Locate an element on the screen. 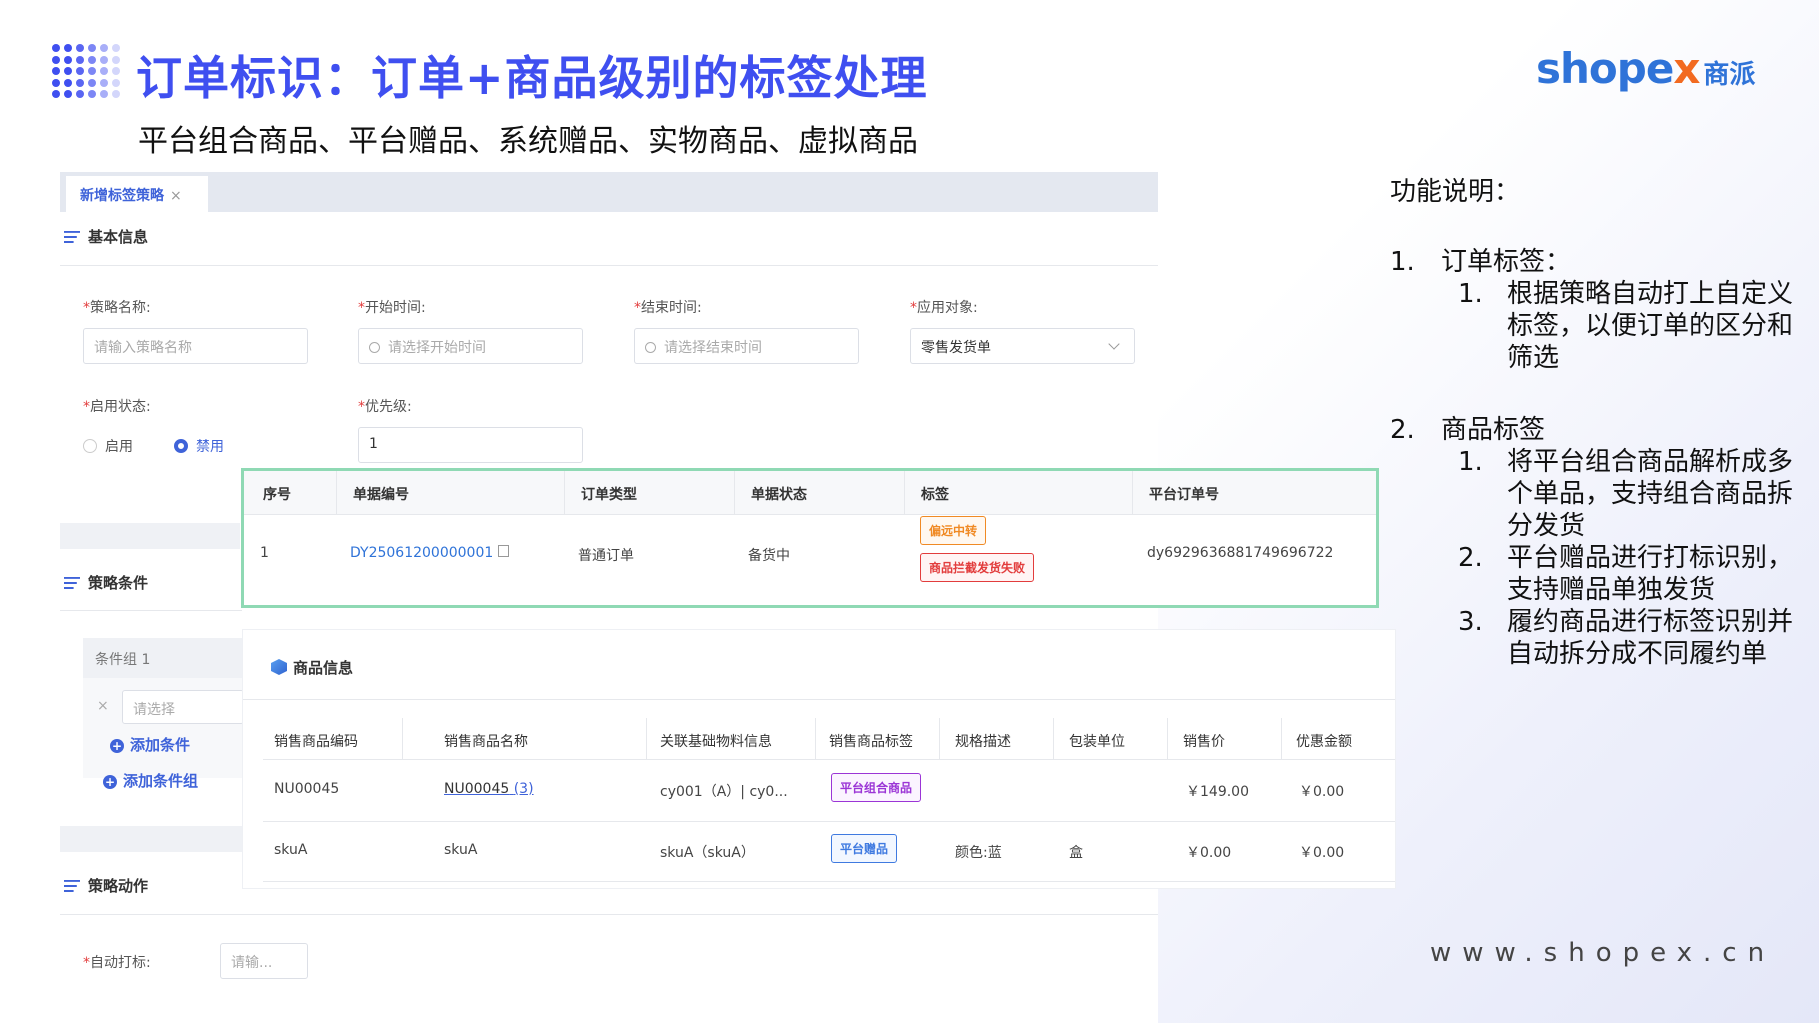 Image resolution: width=1819 pixels, height=1023 pixels. target-object-select: 零售发货单 is located at coordinates (1022, 346).